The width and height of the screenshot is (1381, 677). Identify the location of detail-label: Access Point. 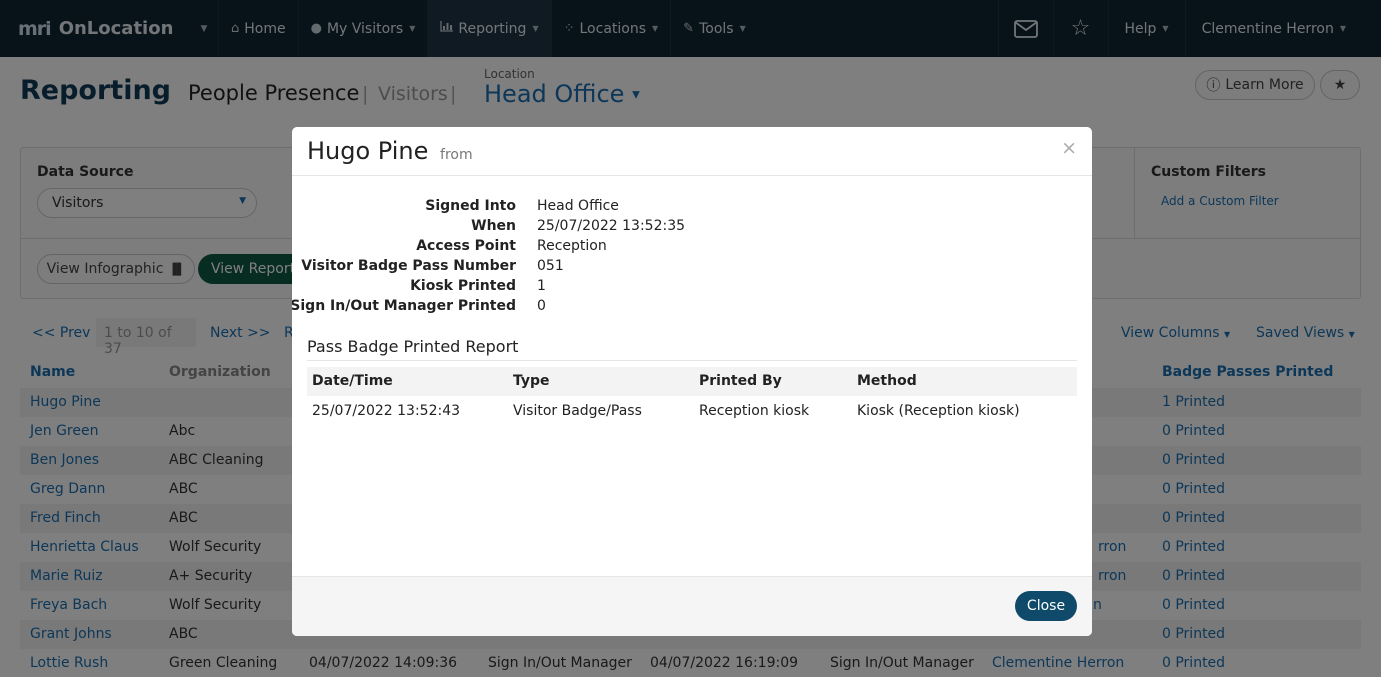
(466, 246).